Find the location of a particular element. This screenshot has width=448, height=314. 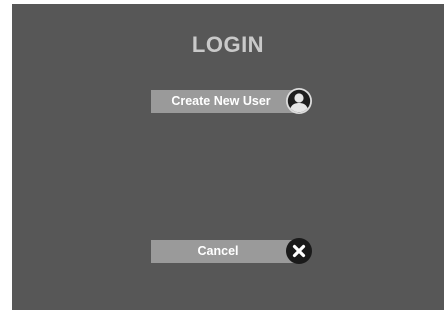

create-new-user-label: Create New User is located at coordinates (221, 101).